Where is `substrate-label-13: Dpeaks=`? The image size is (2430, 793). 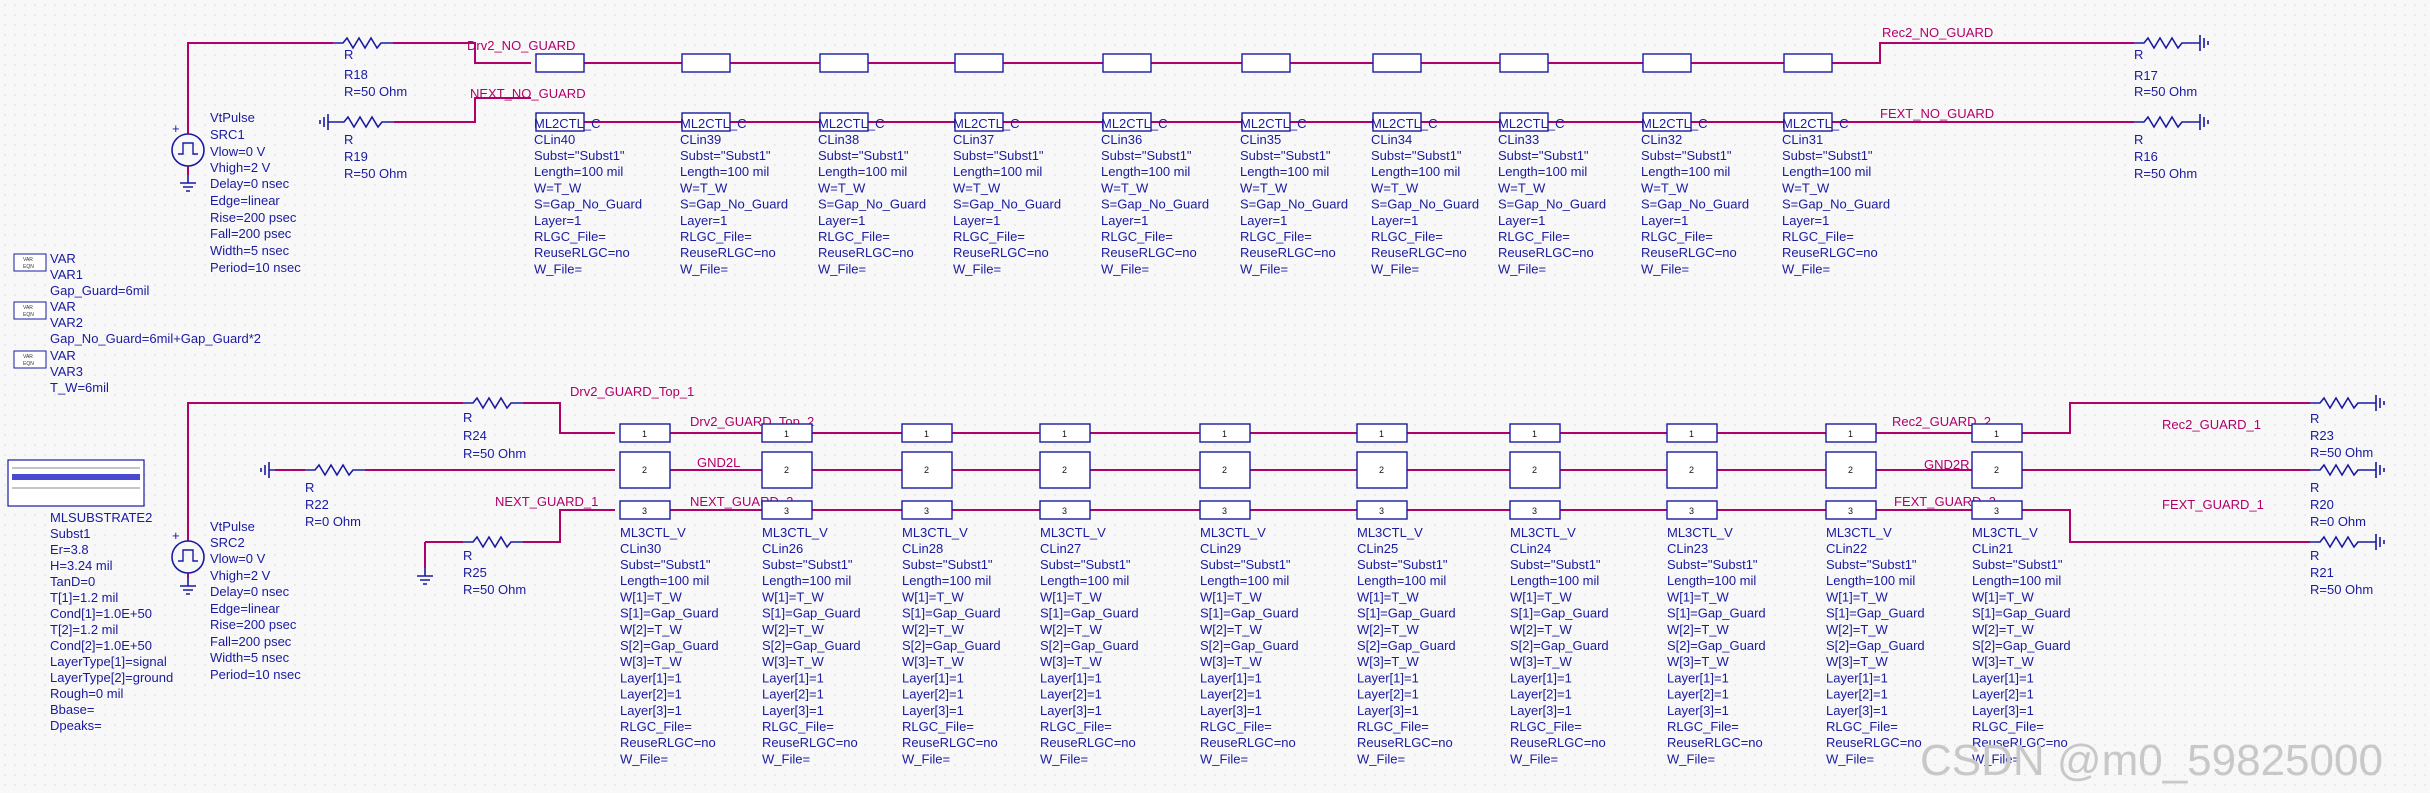 substrate-label-13: Dpeaks= is located at coordinates (76, 725).